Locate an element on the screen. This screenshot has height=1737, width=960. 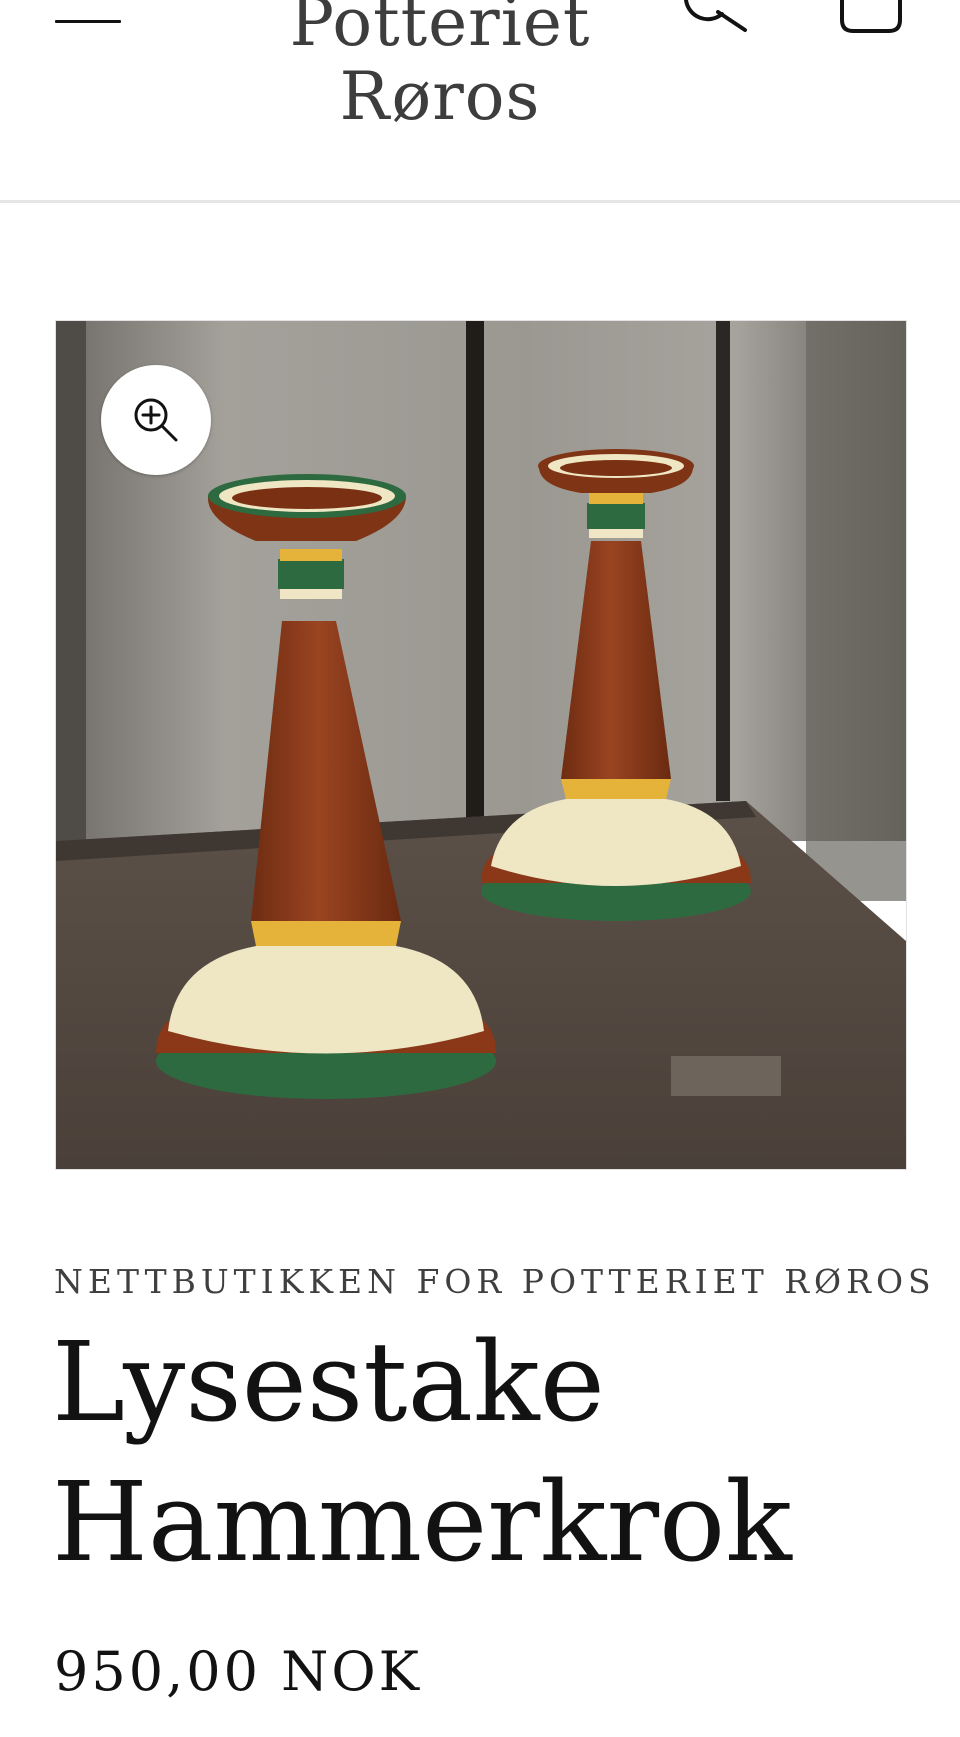
header-divider is located at coordinates (480, 201).